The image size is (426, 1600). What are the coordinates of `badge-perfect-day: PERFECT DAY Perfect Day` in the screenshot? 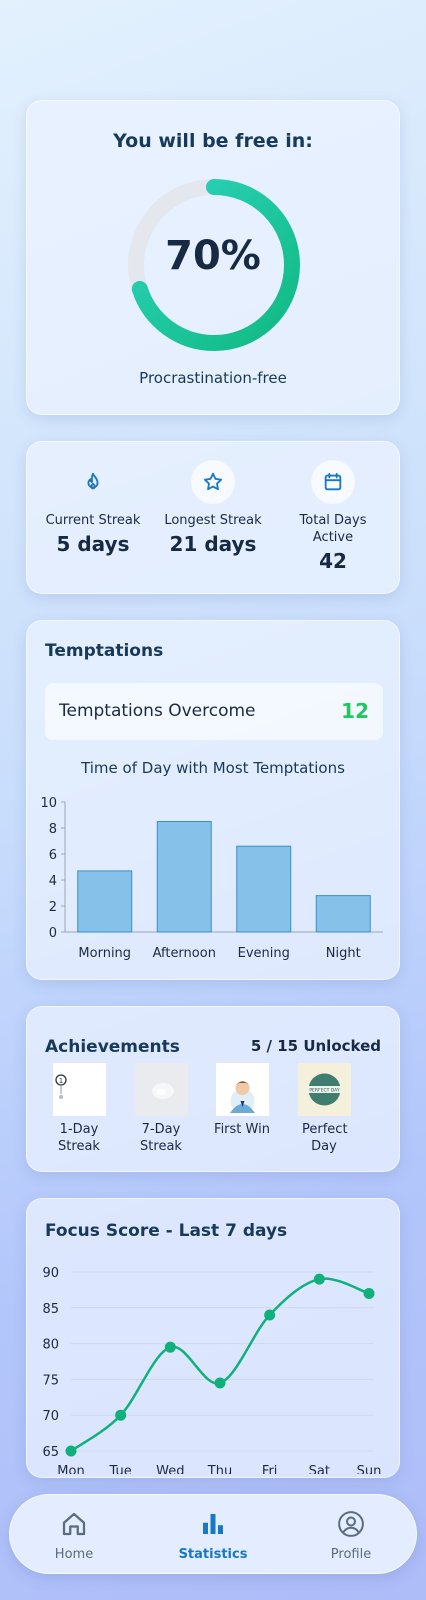 It's located at (324, 1109).